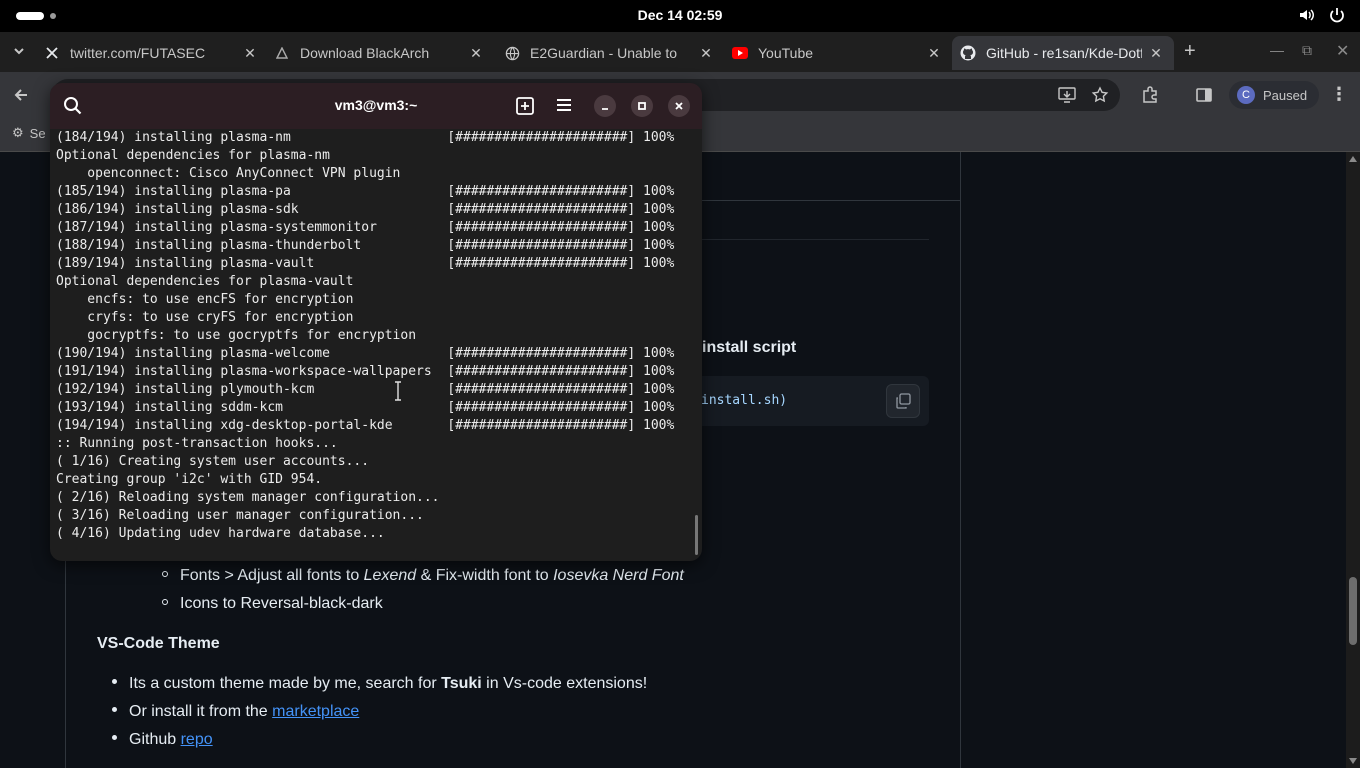  What do you see at coordinates (512, 53) in the screenshot?
I see `globe-icon` at bounding box center [512, 53].